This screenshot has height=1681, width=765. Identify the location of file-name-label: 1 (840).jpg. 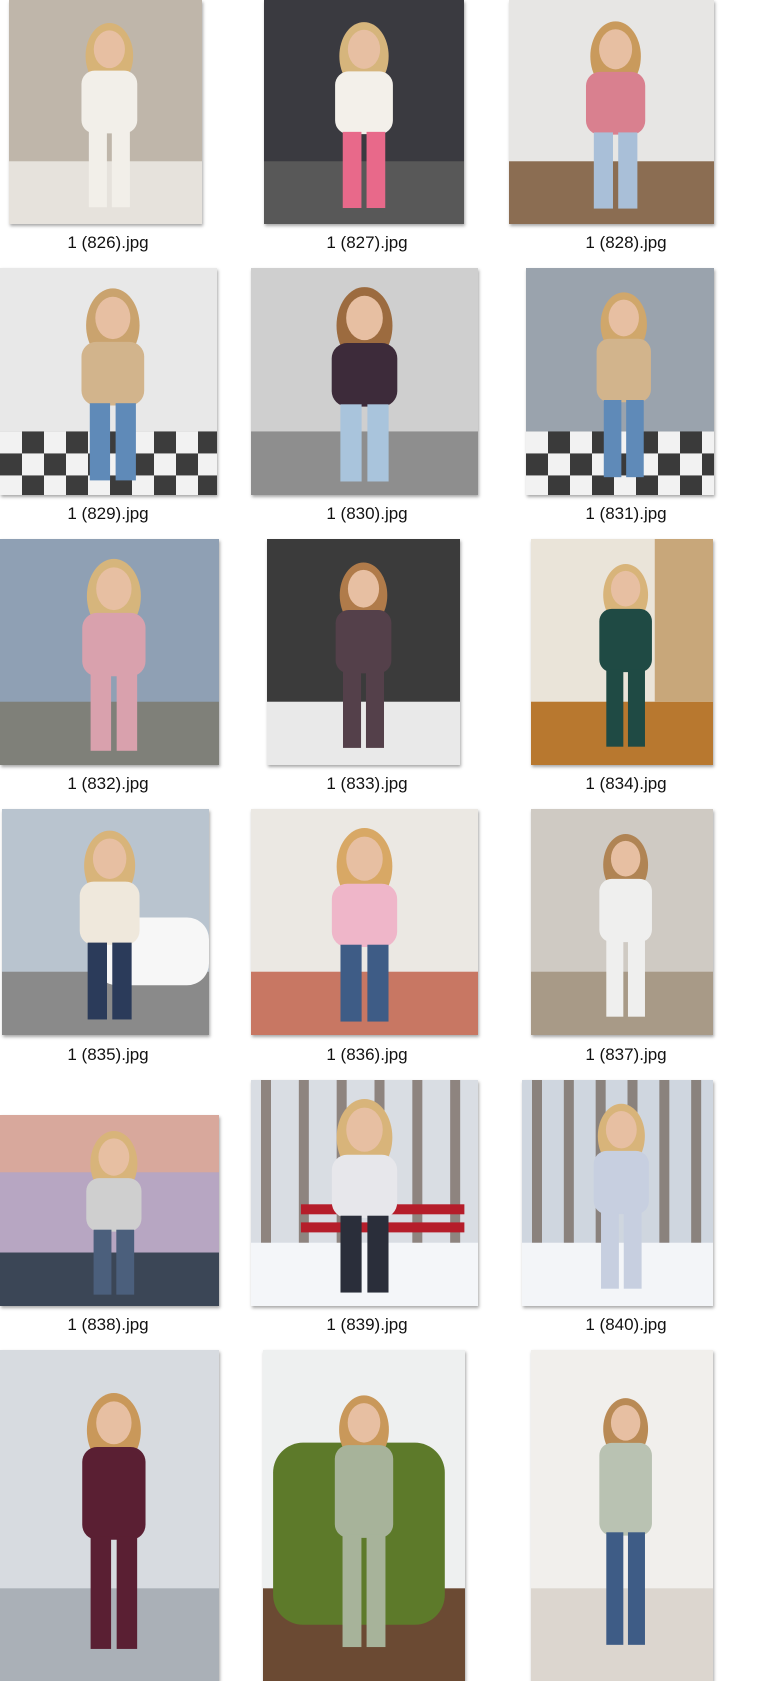
(626, 1325).